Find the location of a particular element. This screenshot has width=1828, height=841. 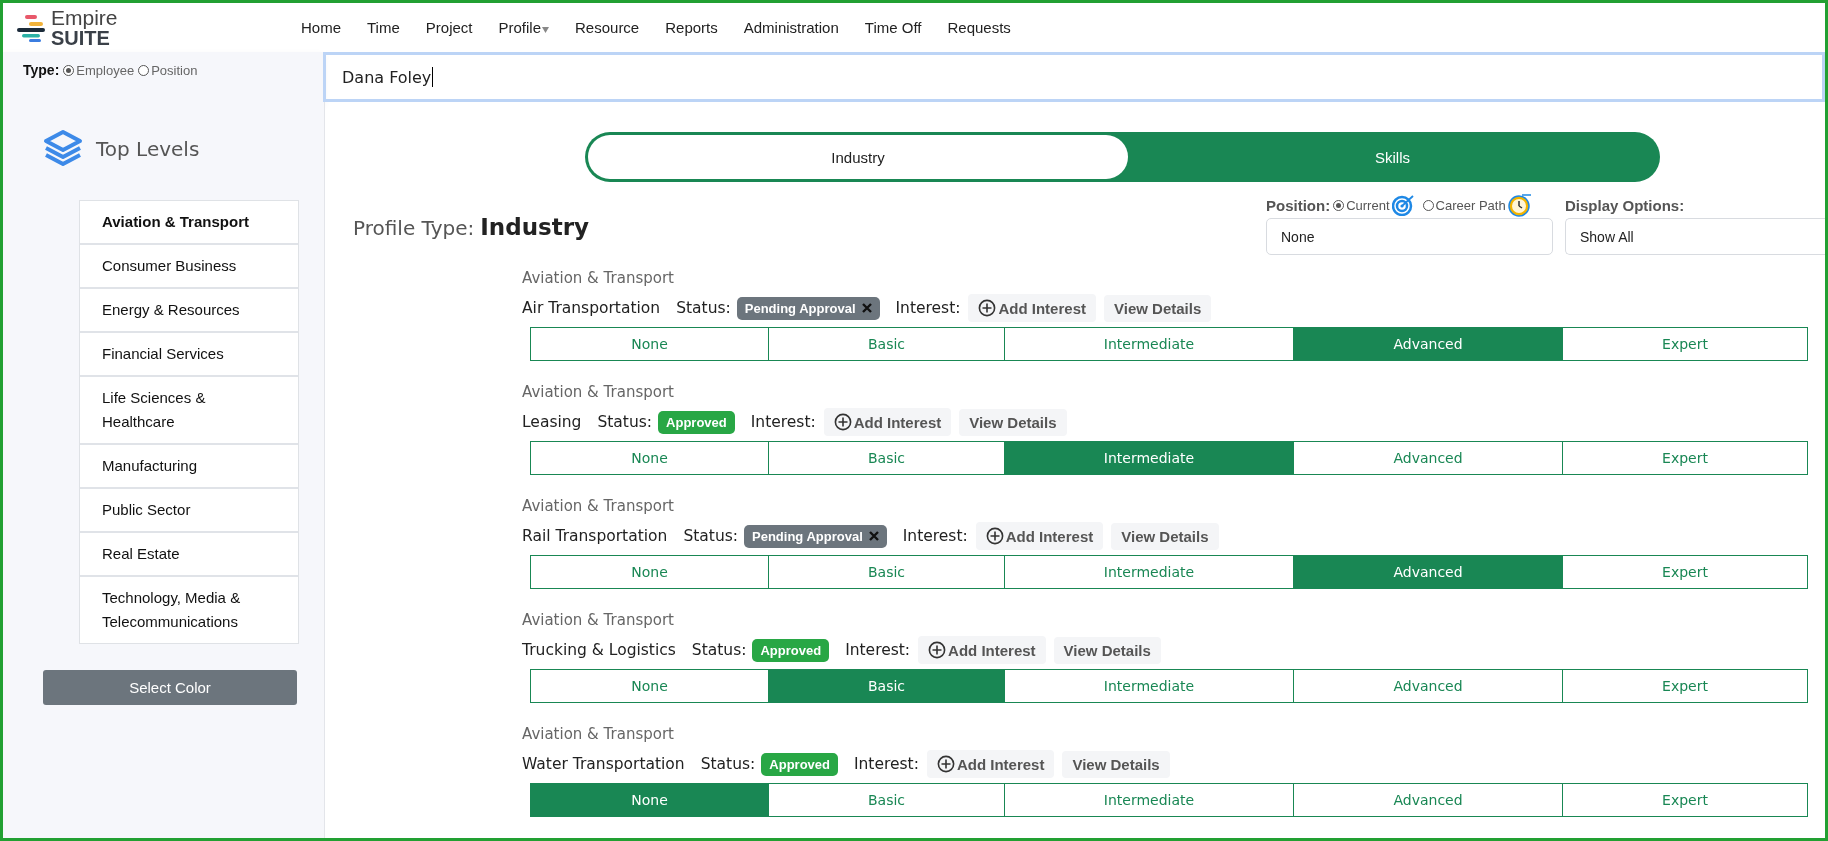

nav-link: Time Off is located at coordinates (893, 27).